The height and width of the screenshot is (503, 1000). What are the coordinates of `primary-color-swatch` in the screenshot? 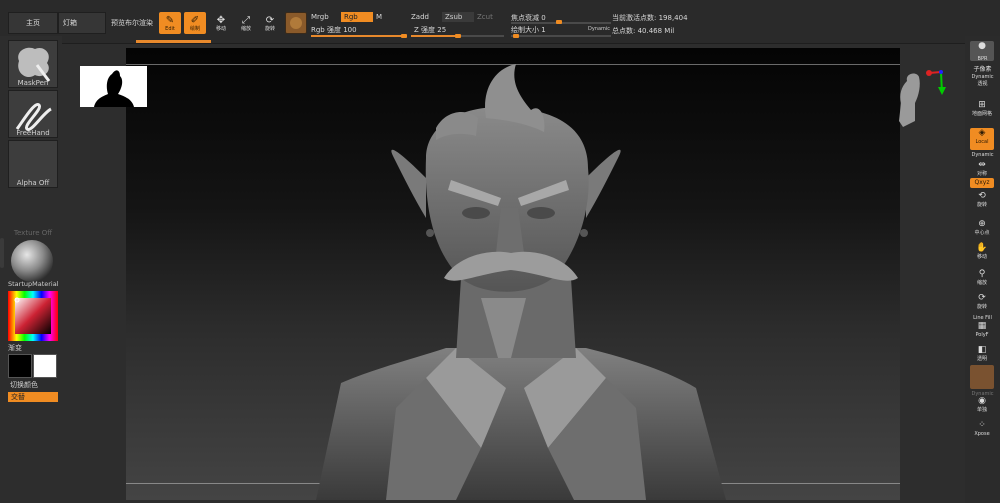 It's located at (20, 366).